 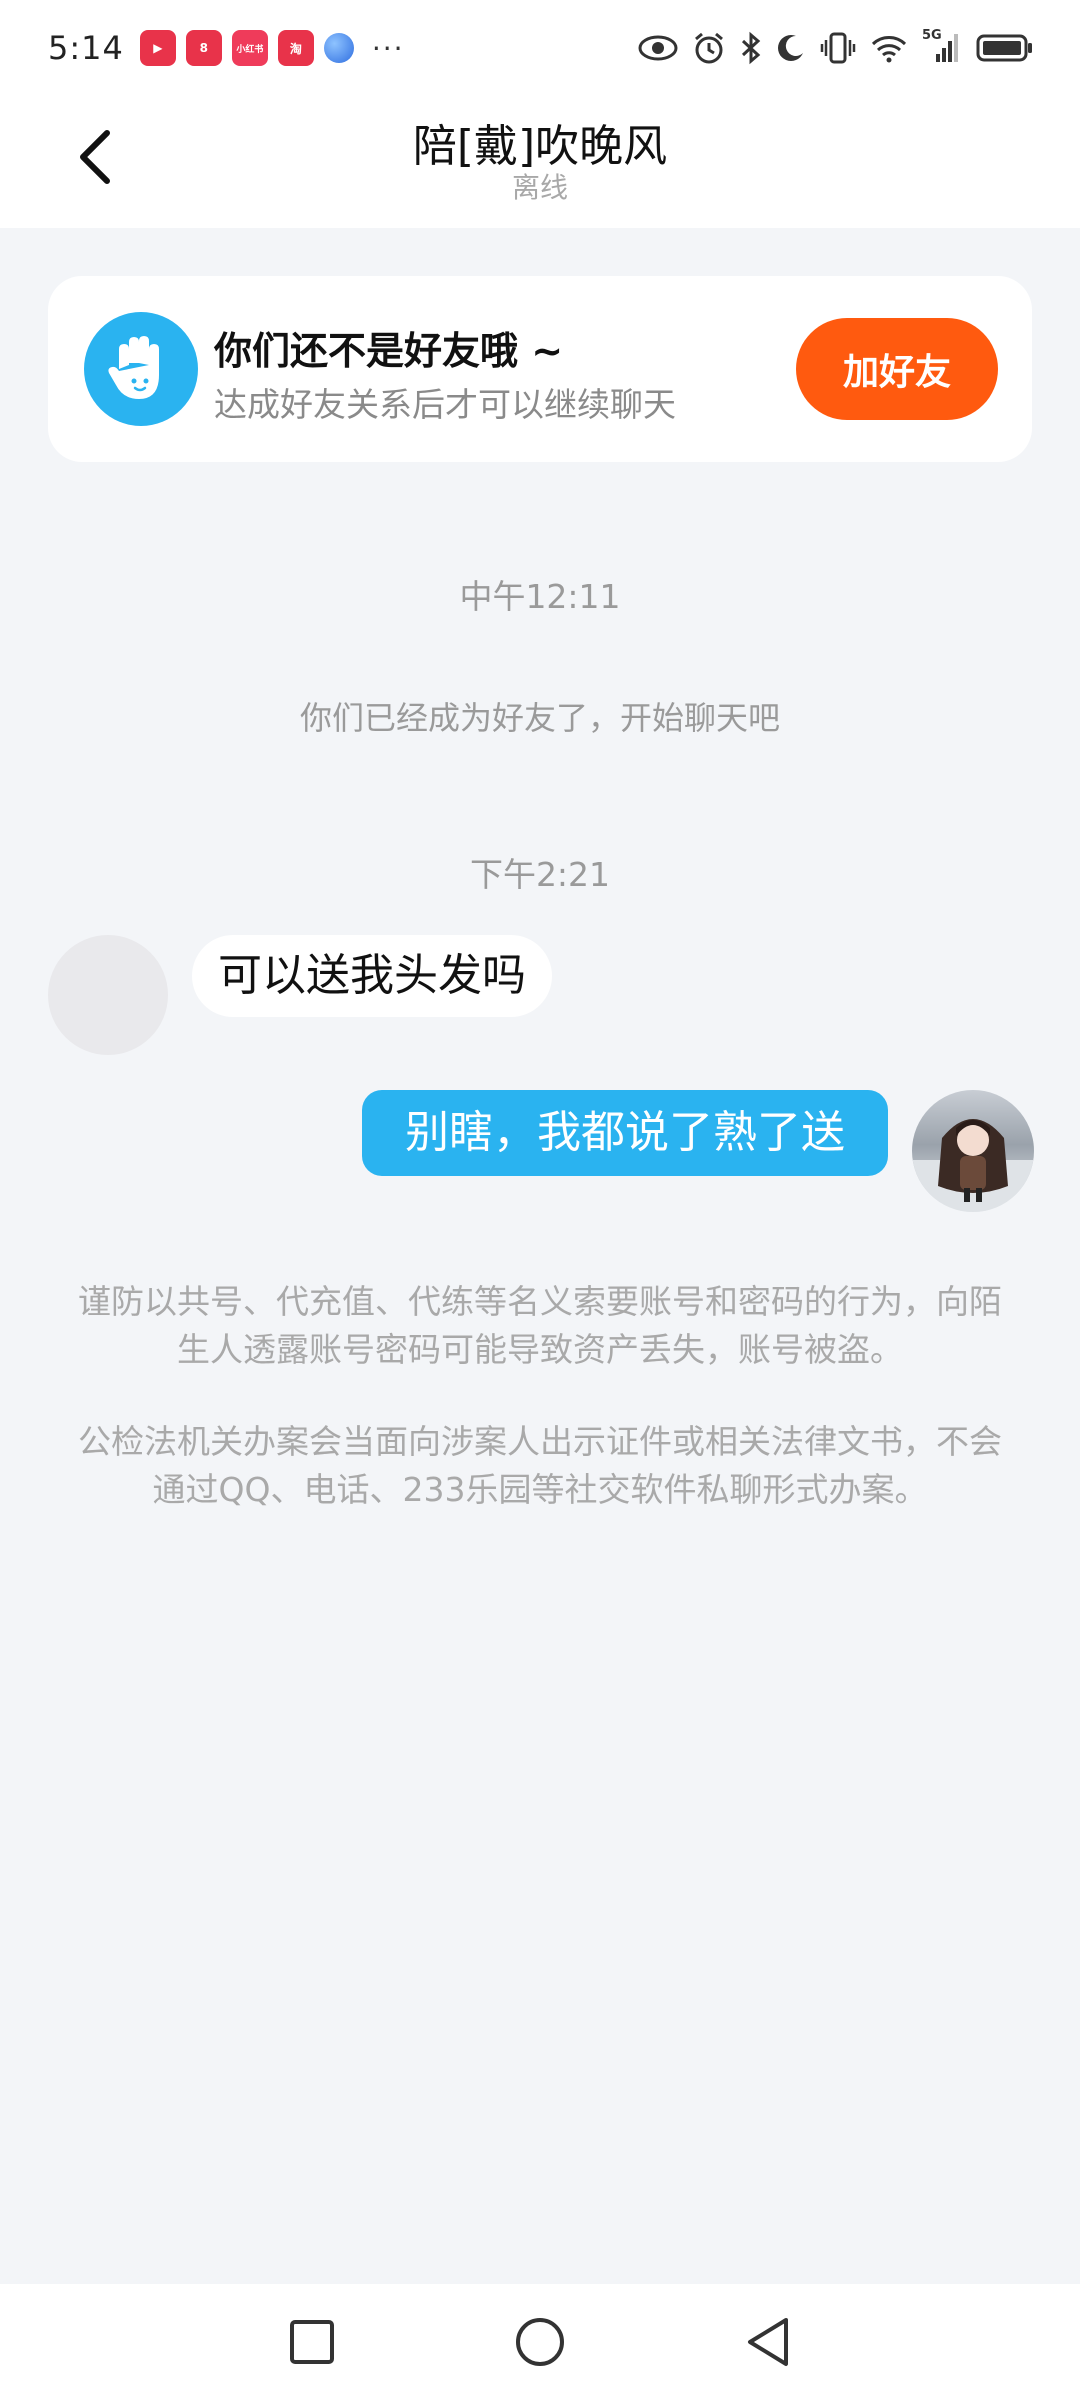 What do you see at coordinates (388, 48) in the screenshot?
I see `more-notifications-icon: ···` at bounding box center [388, 48].